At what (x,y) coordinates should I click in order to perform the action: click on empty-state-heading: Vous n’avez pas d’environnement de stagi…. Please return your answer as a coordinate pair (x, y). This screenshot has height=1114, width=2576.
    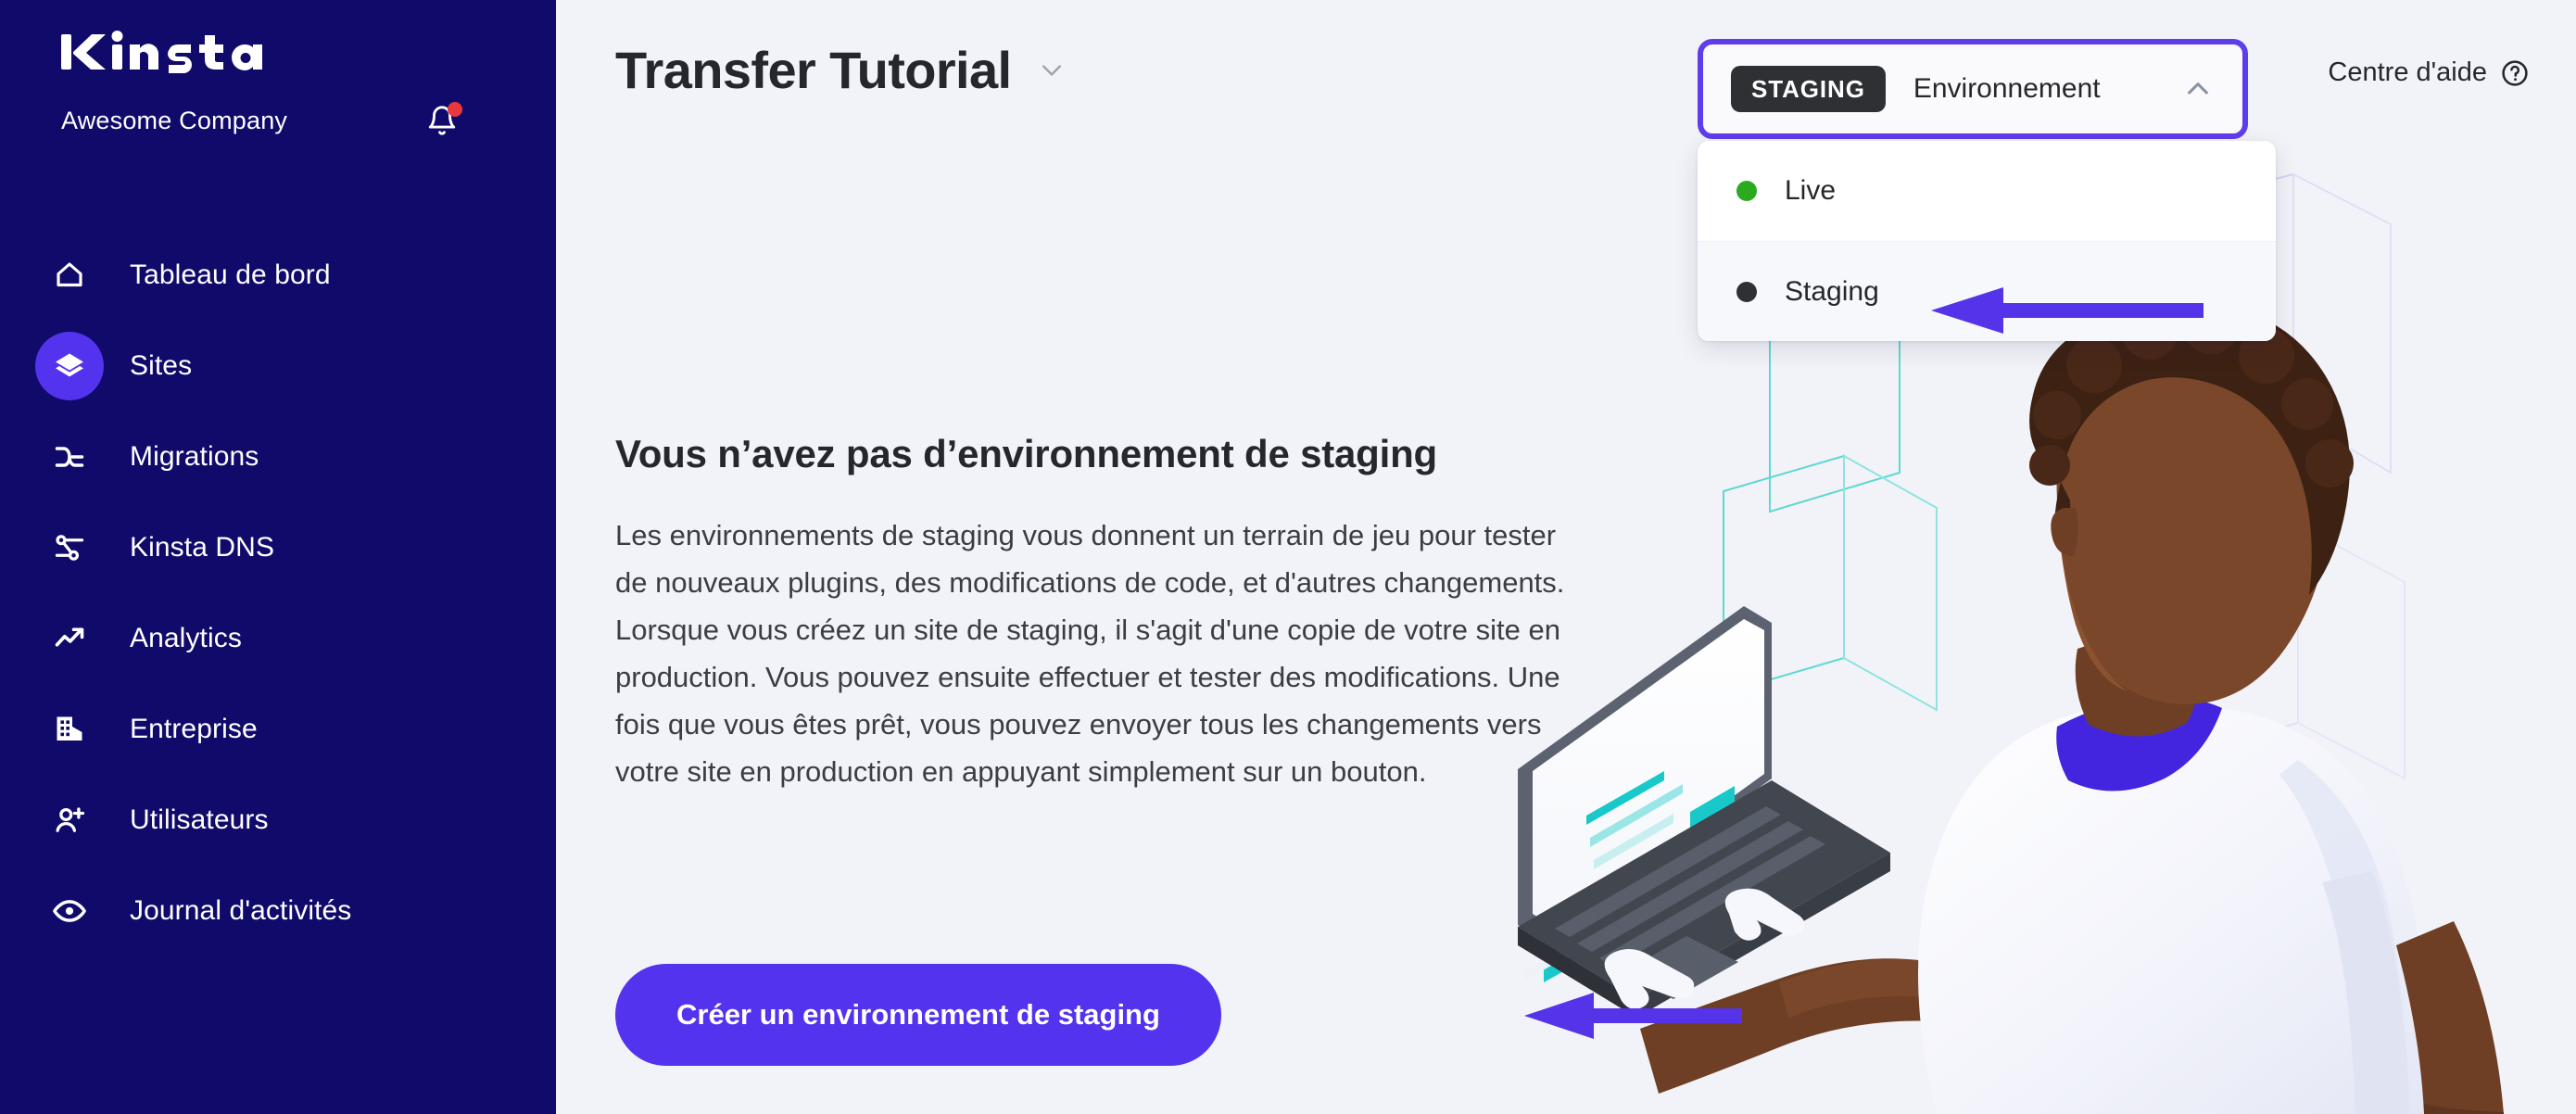
    Looking at the image, I should click on (1026, 453).